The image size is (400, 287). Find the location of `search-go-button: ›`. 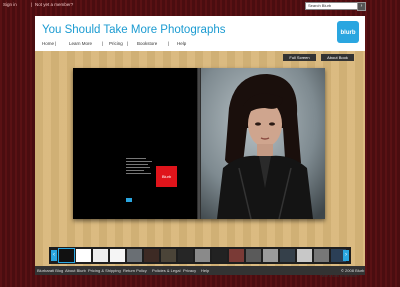

search-go-button: › is located at coordinates (361, 6).